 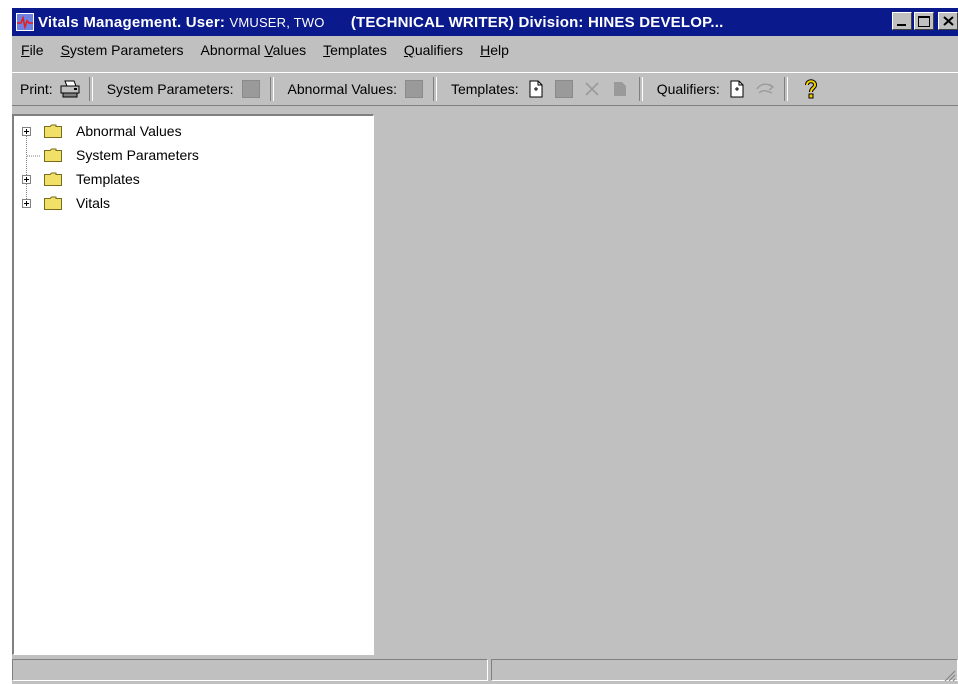 What do you see at coordinates (36, 50) in the screenshot?
I see `menu-file-rest: ile` at bounding box center [36, 50].